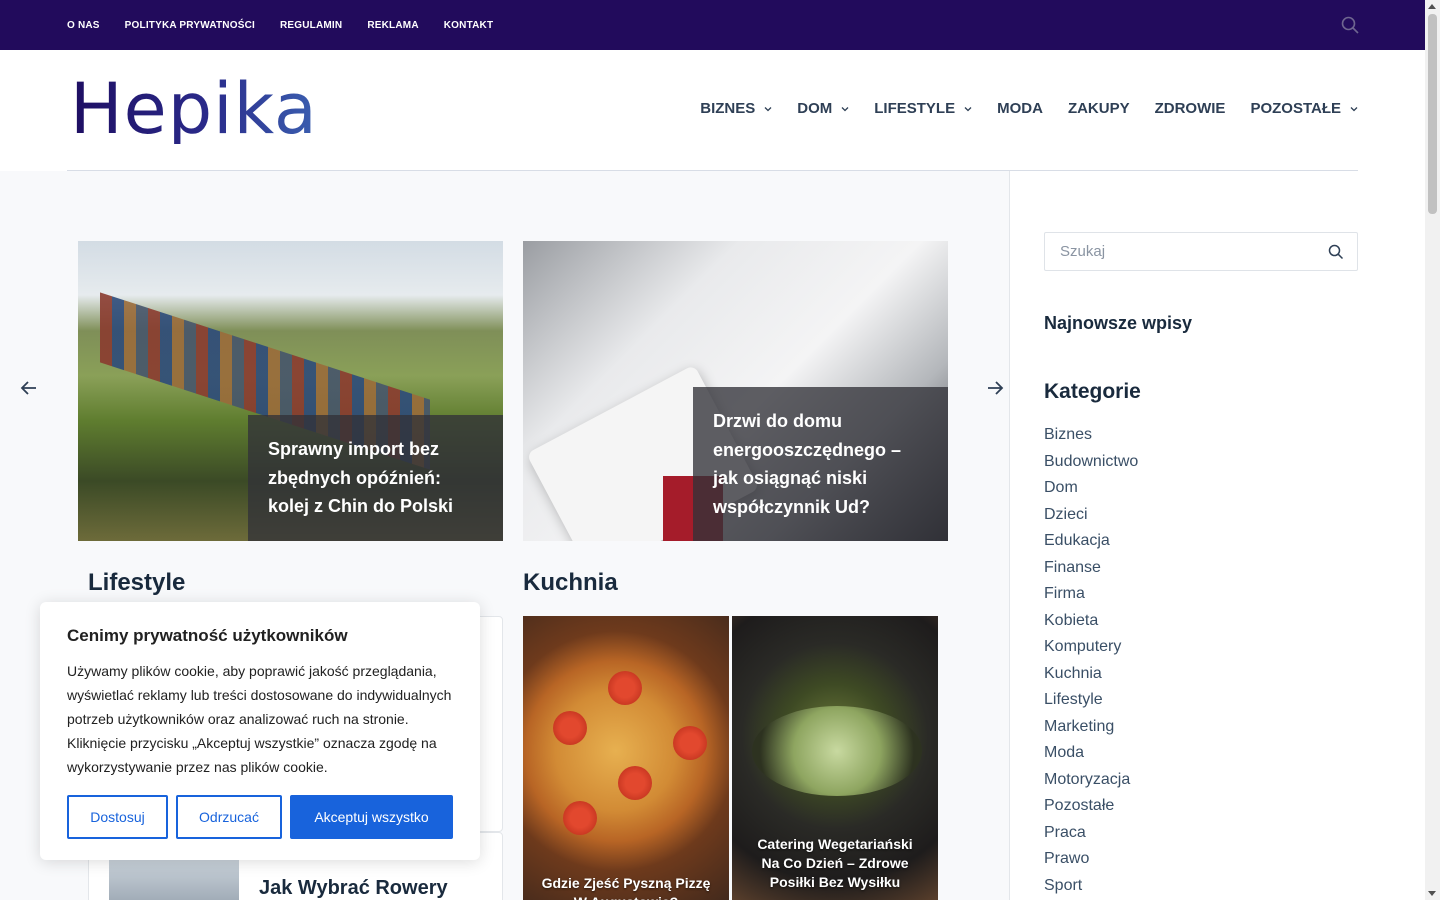 The height and width of the screenshot is (900, 1440). Describe the element at coordinates (626, 887) in the screenshot. I see `post-title: Gdzie Zjeść Pyszną Pizzę W Augustowie?` at that location.